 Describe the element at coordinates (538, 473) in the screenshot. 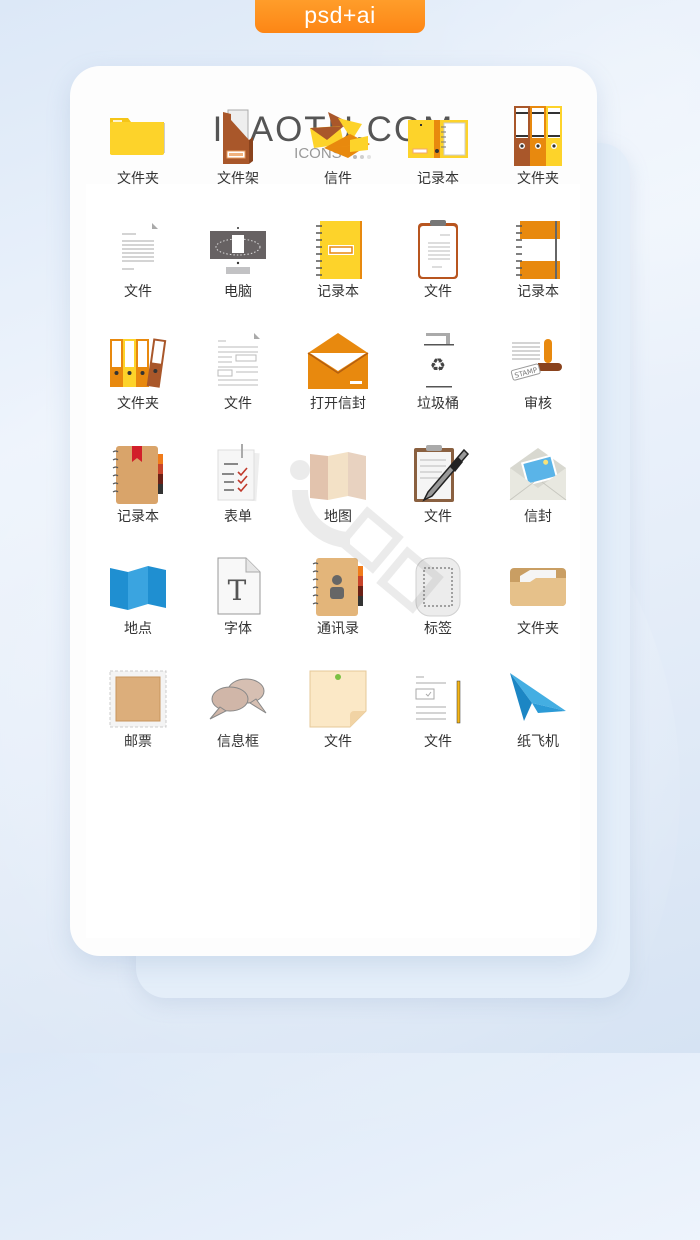

I see `photo-envelope-icon` at that location.